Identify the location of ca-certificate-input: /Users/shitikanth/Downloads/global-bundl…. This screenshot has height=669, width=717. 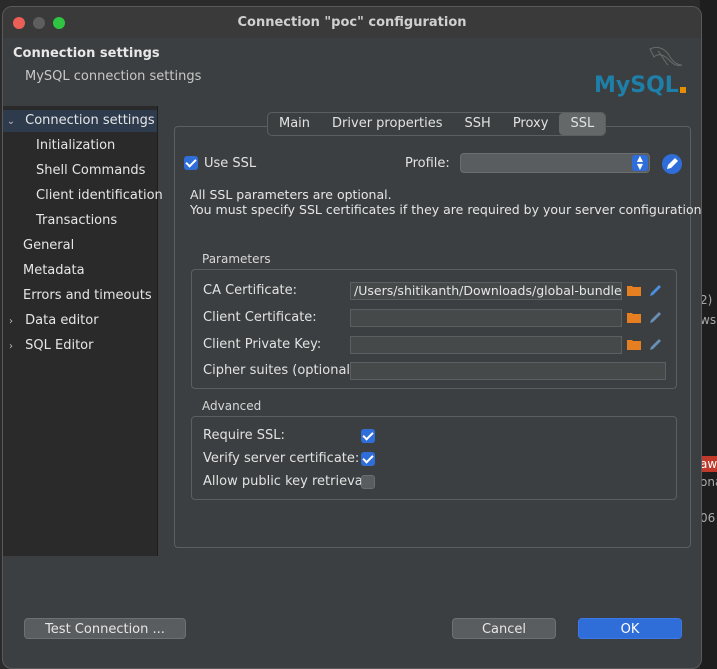
(486, 291).